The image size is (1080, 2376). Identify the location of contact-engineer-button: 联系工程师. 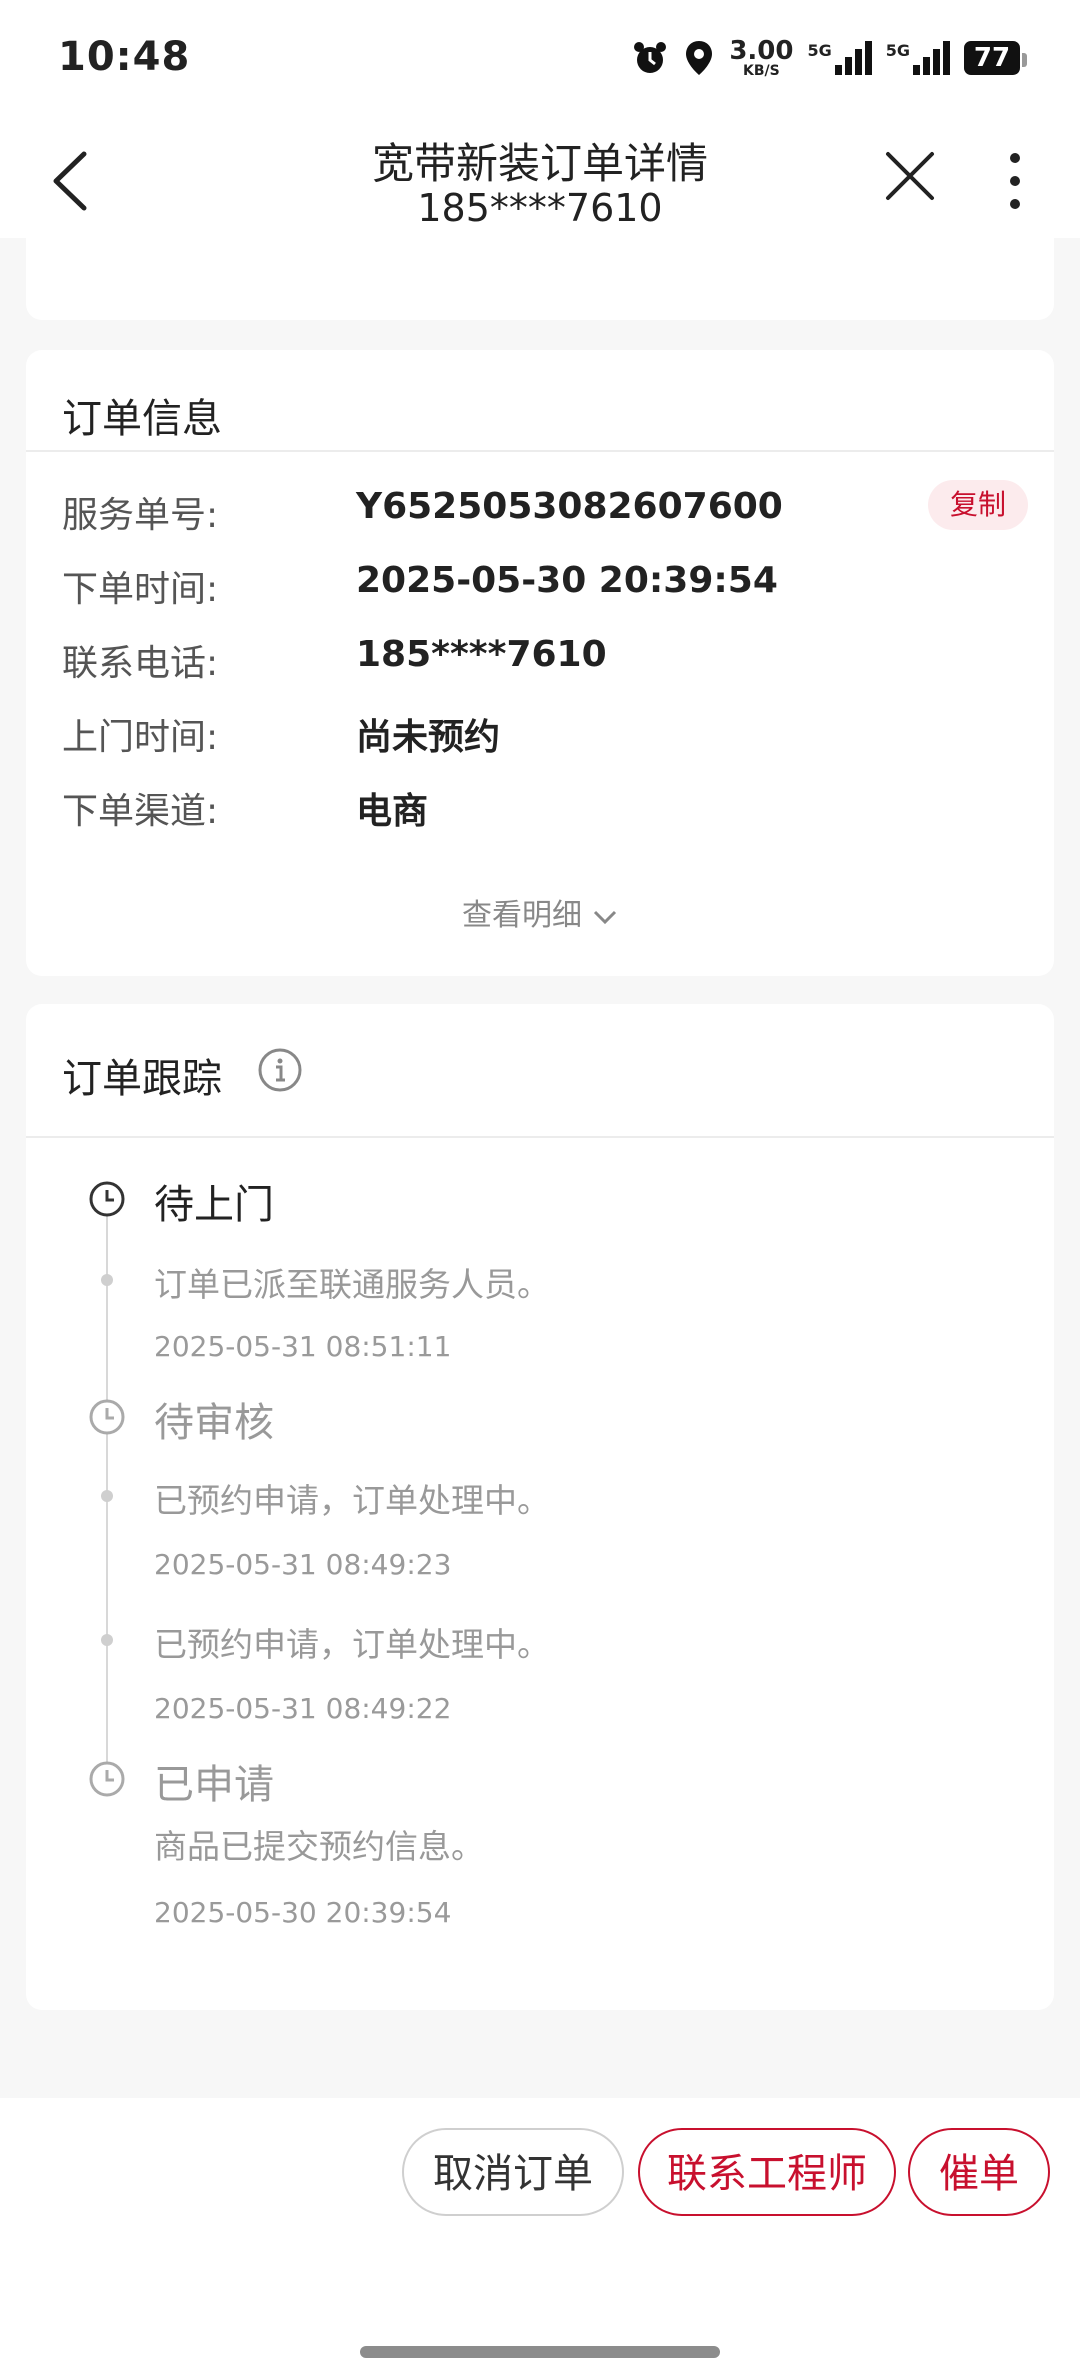
(767, 2172).